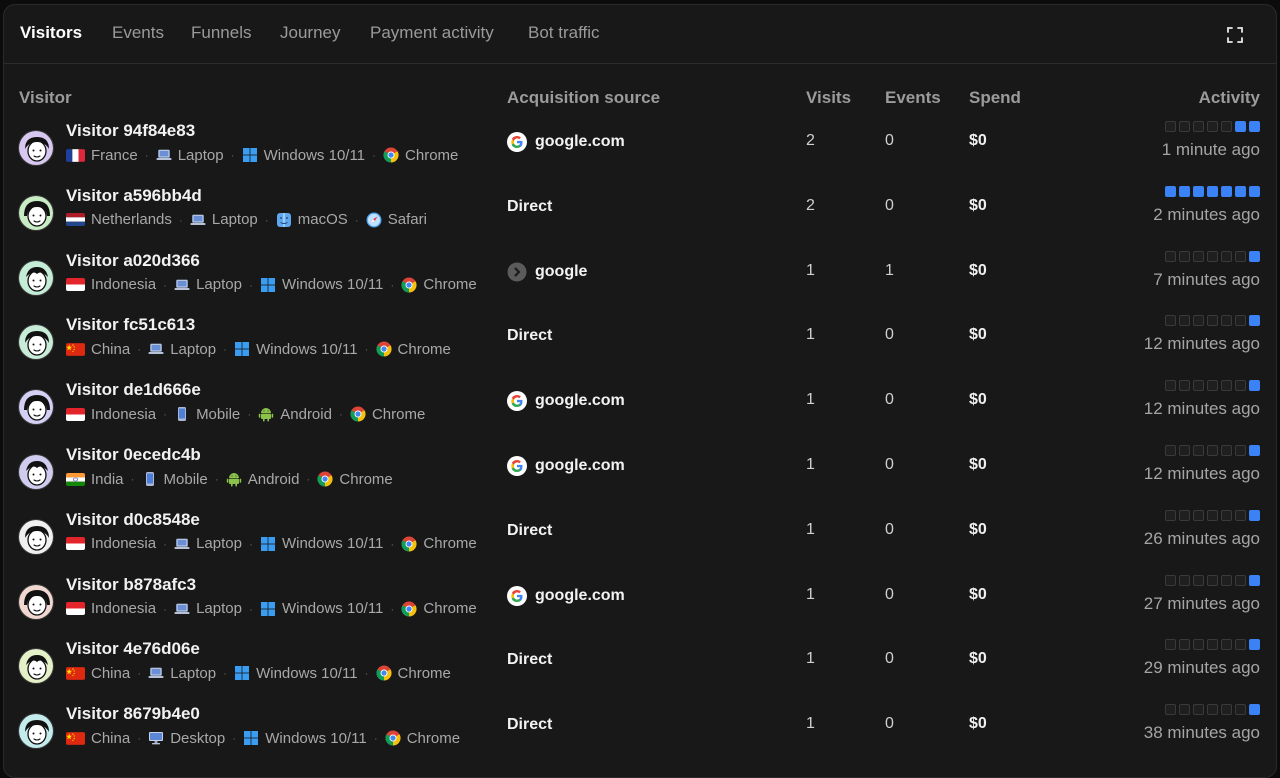 The image size is (1280, 778). What do you see at coordinates (995, 98) in the screenshot?
I see `column-header-spend: Spend` at bounding box center [995, 98].